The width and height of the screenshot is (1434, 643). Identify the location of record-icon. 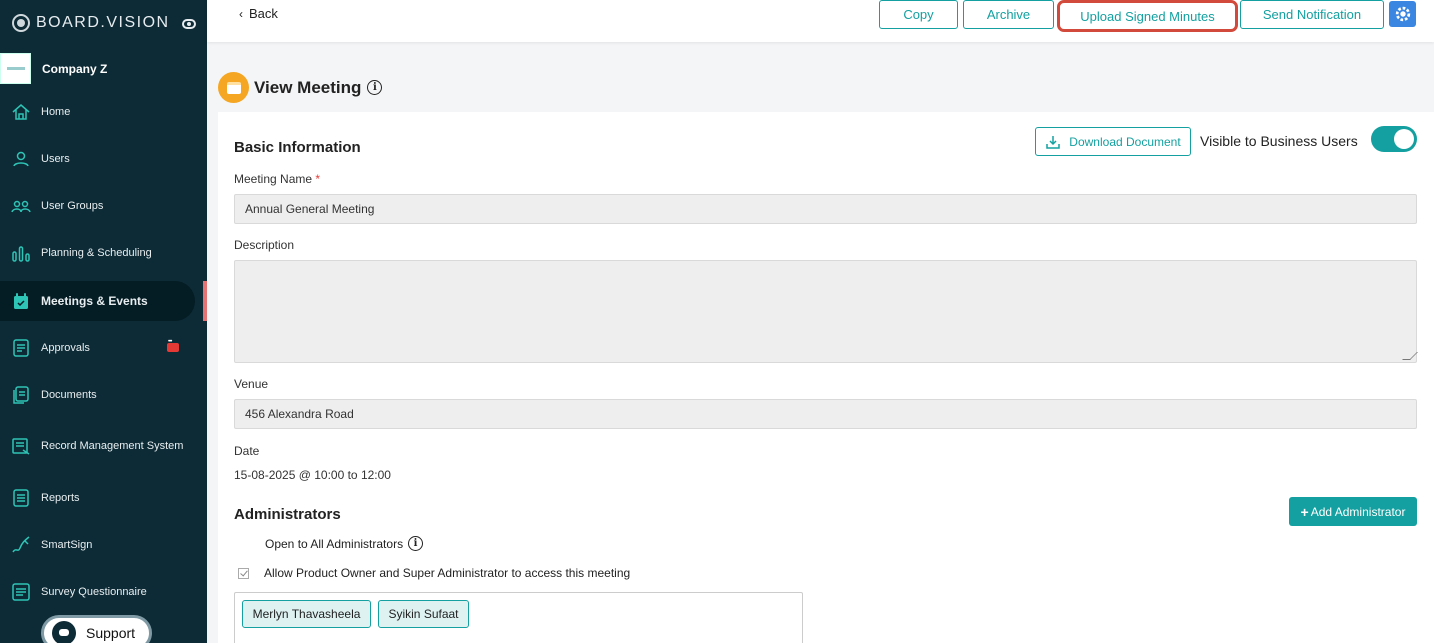
(21, 446).